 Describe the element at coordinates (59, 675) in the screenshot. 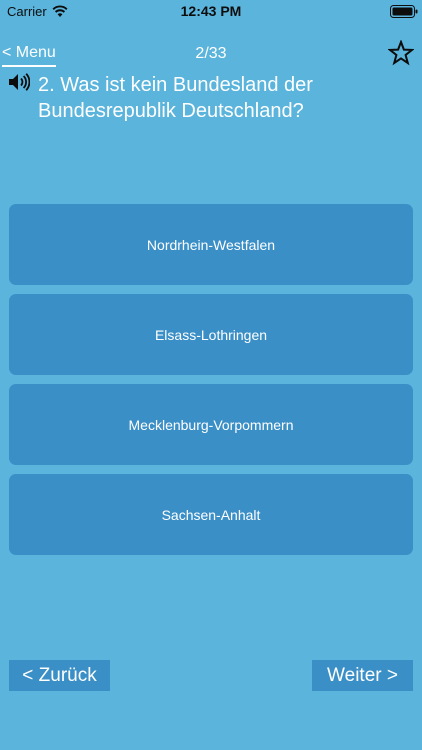

I see `previous-button: < Zurück` at that location.